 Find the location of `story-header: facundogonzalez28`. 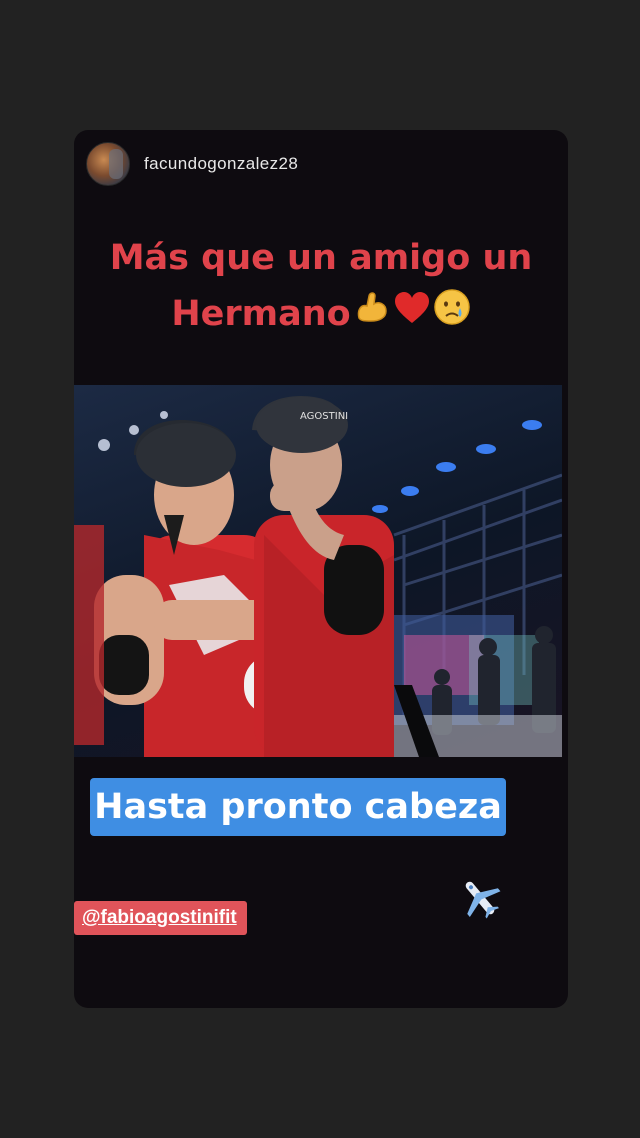

story-header: facundogonzalez28 is located at coordinates (192, 164).